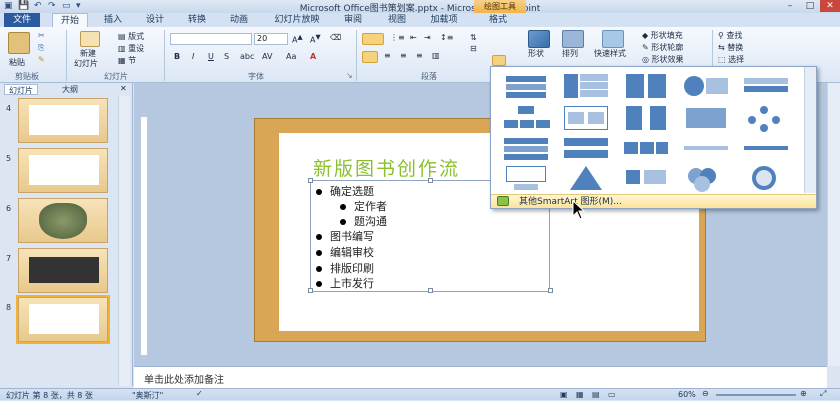  I want to click on smartart-item-table-list, so click(766, 86).